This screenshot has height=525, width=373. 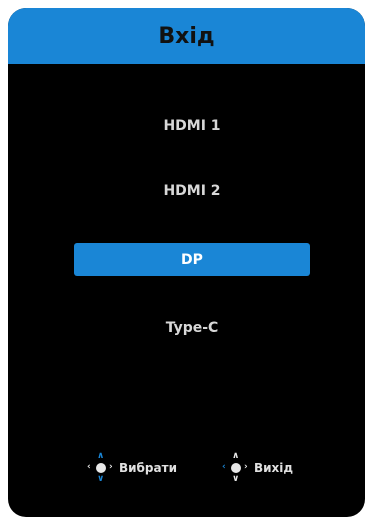 I want to click on exit-hint-label: Вихід, so click(x=274, y=468).